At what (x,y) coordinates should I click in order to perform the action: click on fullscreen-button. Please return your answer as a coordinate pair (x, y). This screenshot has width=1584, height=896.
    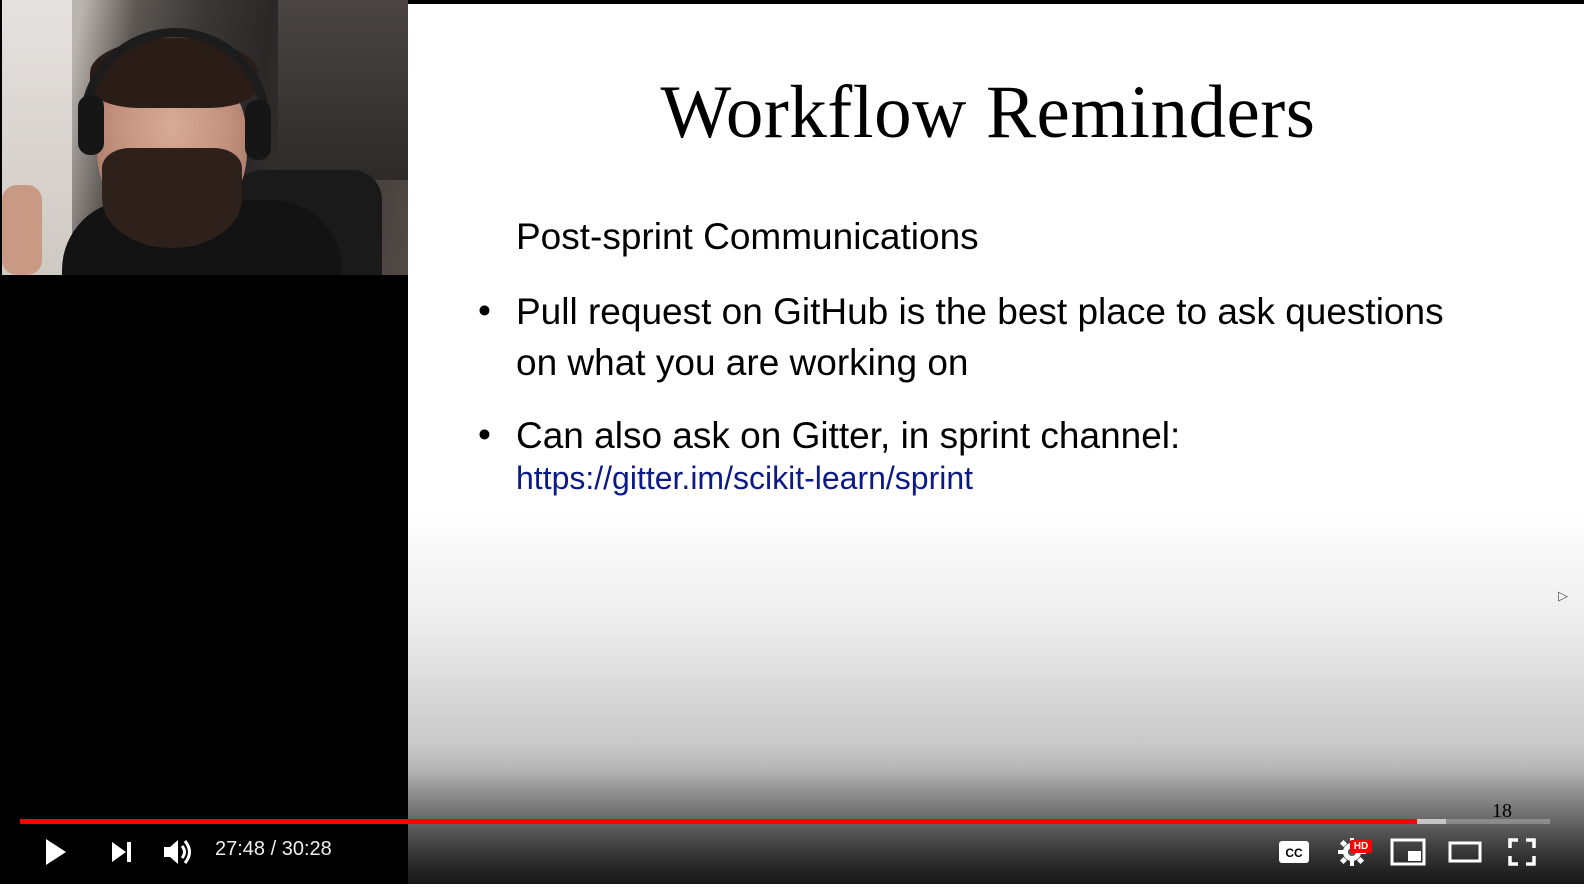
    Looking at the image, I should click on (1522, 852).